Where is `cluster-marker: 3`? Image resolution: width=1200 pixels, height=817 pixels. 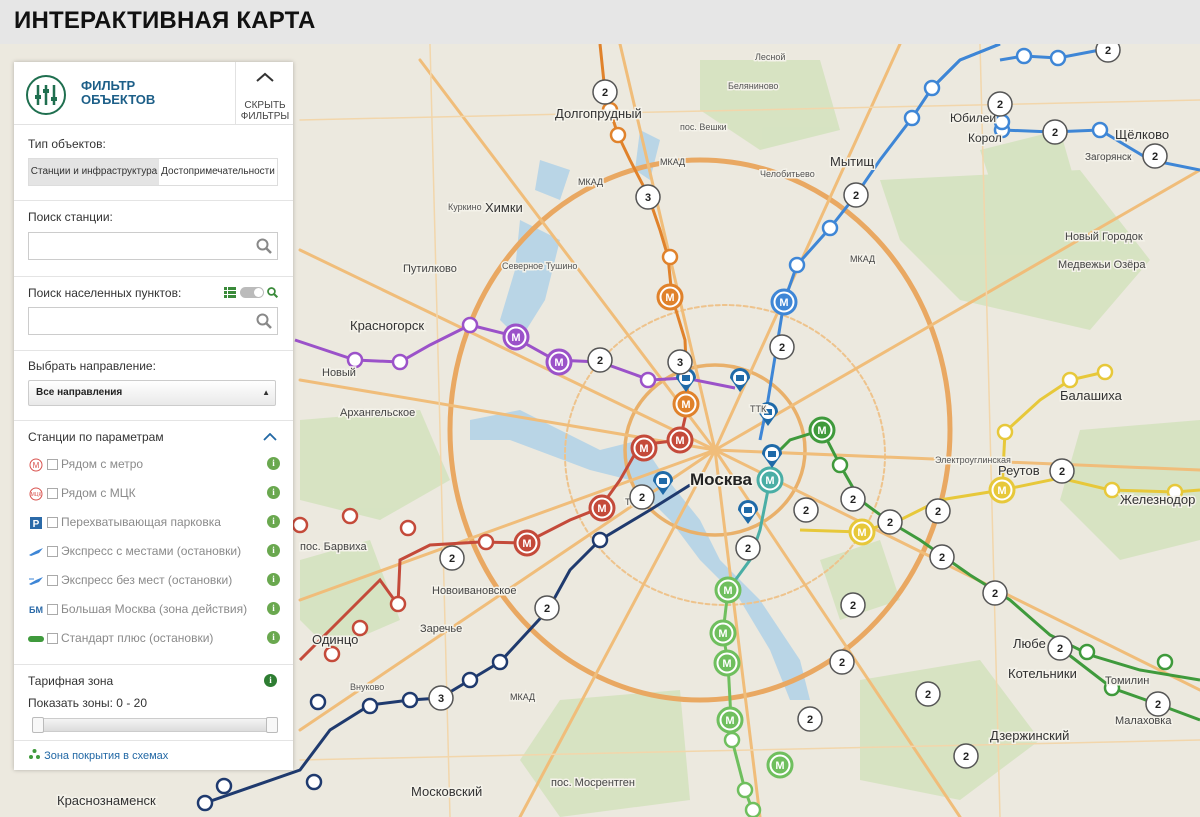
cluster-marker: 3 is located at coordinates (648, 197).